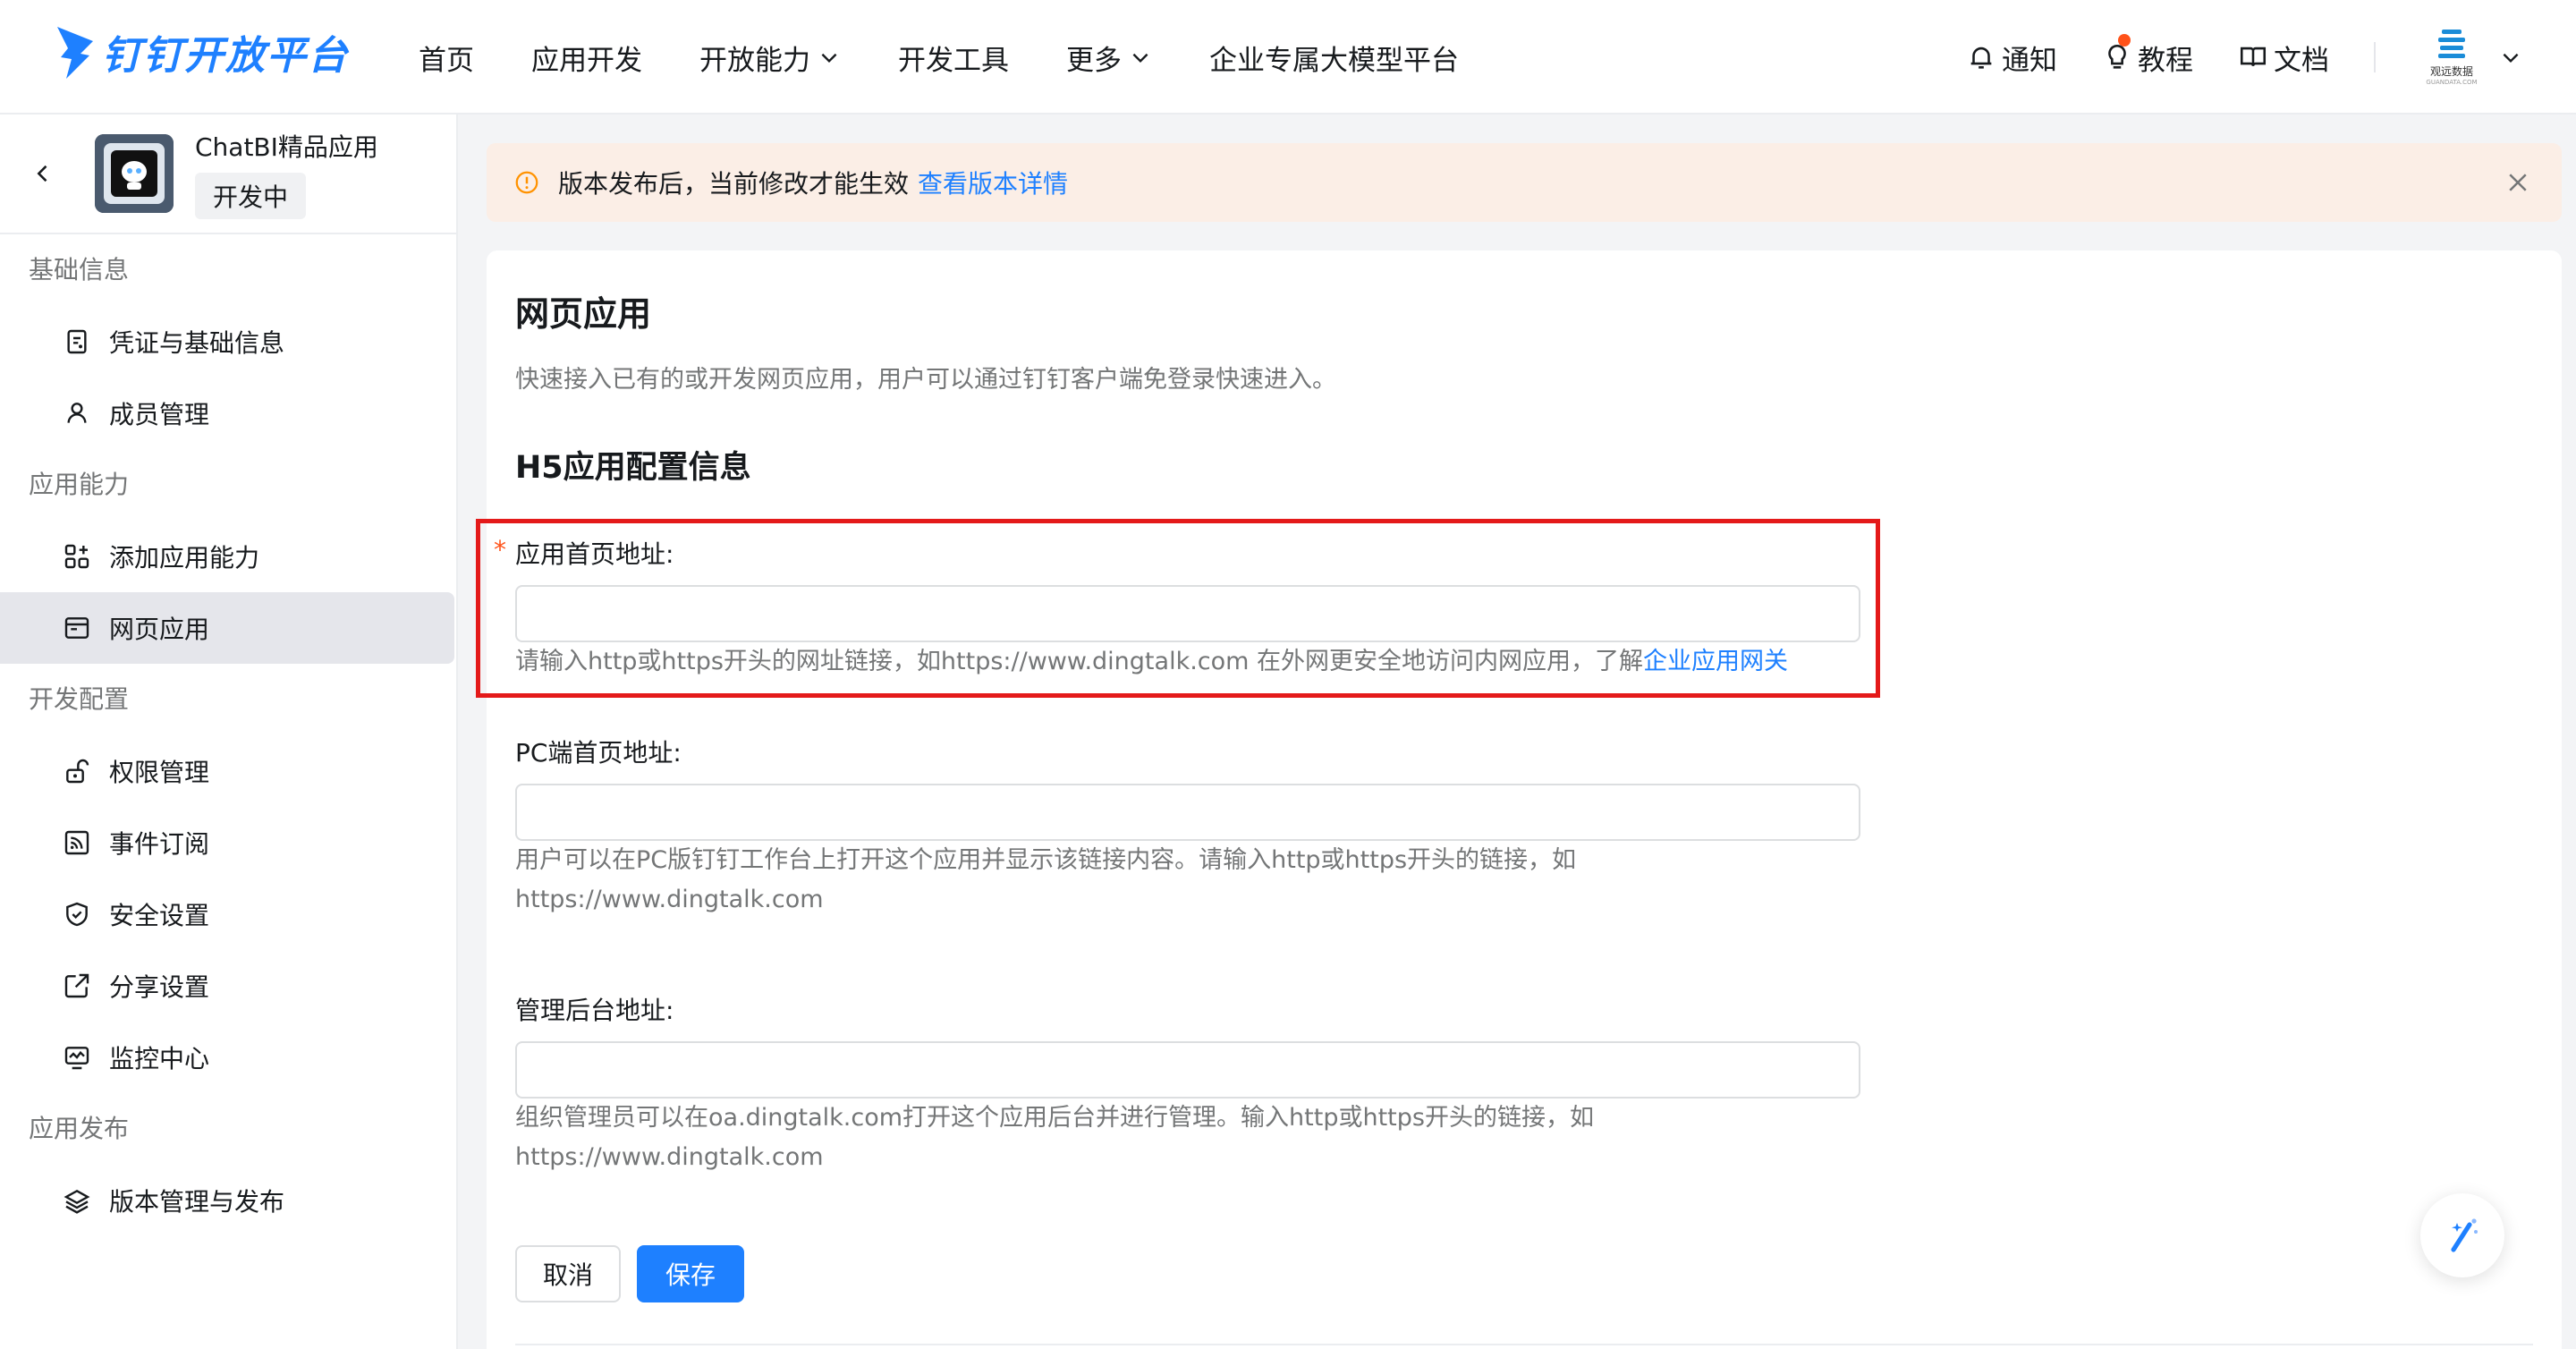 The image size is (2576, 1349). I want to click on status-badge: 开发中, so click(251, 196).